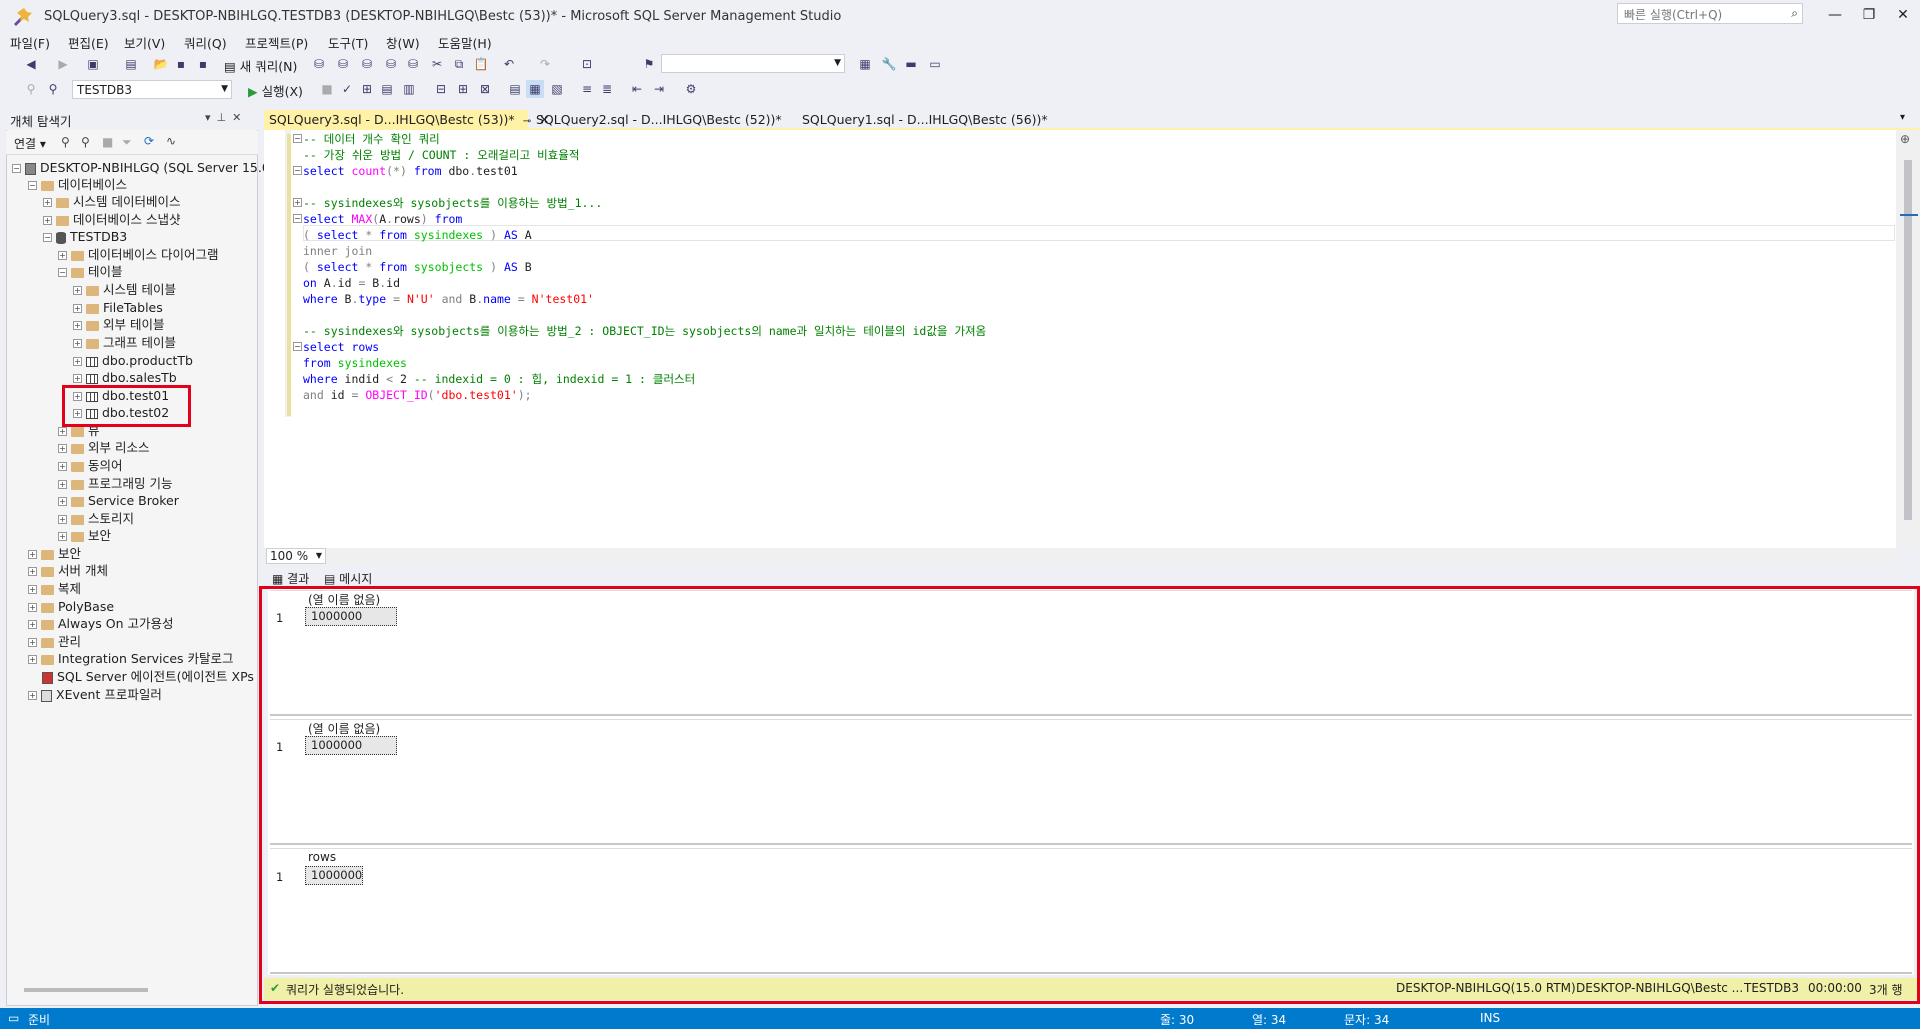  What do you see at coordinates (144, 42) in the screenshot?
I see `menu-view: 보기(V)` at bounding box center [144, 42].